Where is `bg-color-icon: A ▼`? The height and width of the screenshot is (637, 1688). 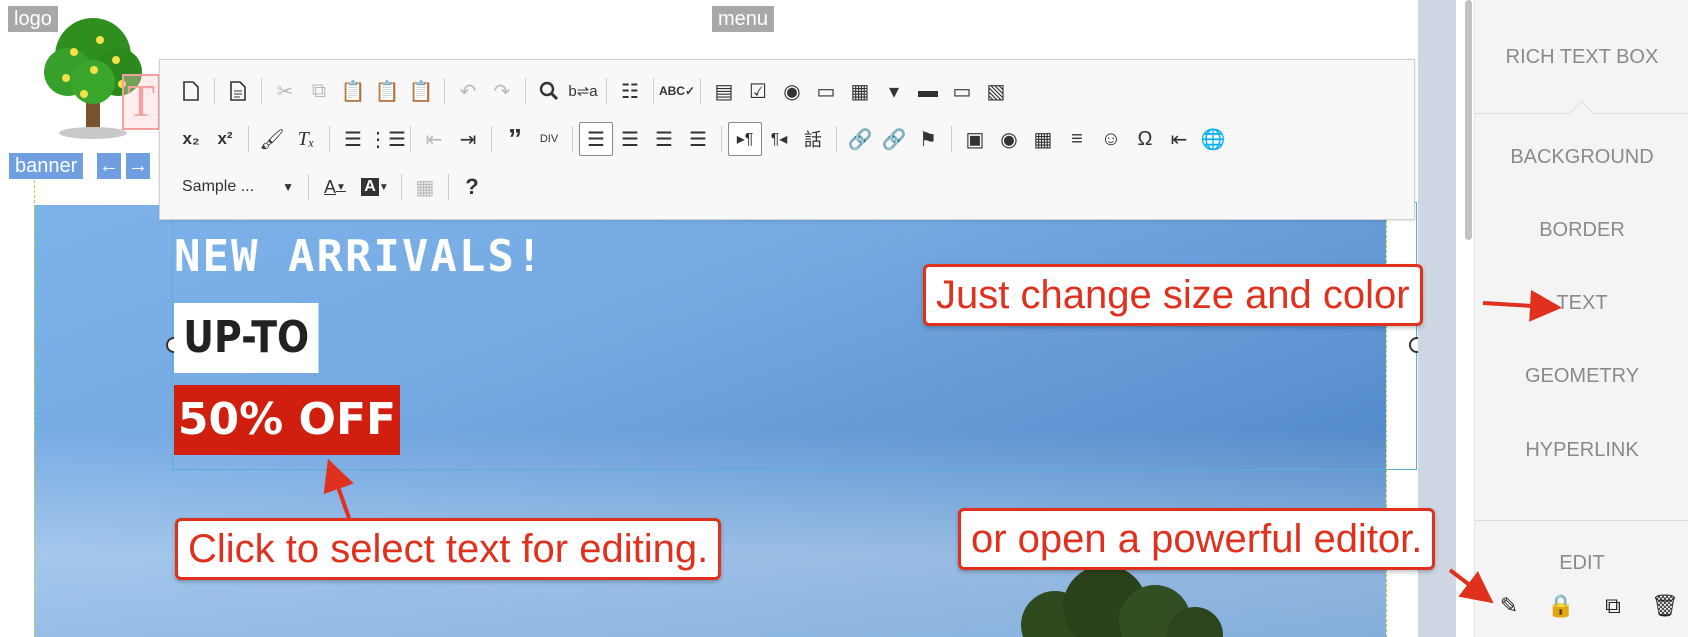
bg-color-icon: A ▼ is located at coordinates (375, 187).